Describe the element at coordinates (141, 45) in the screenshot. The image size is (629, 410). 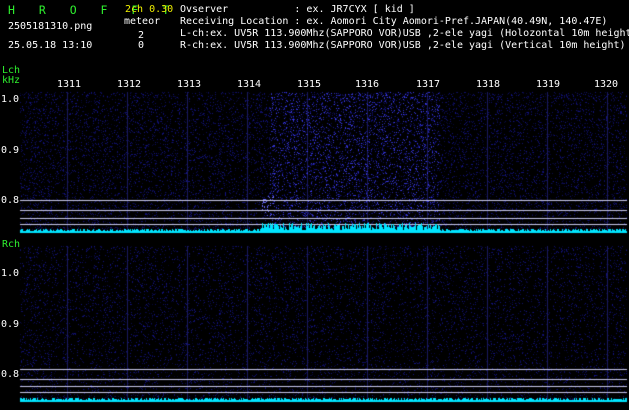
I see `meteor-count-rch: 0` at that location.